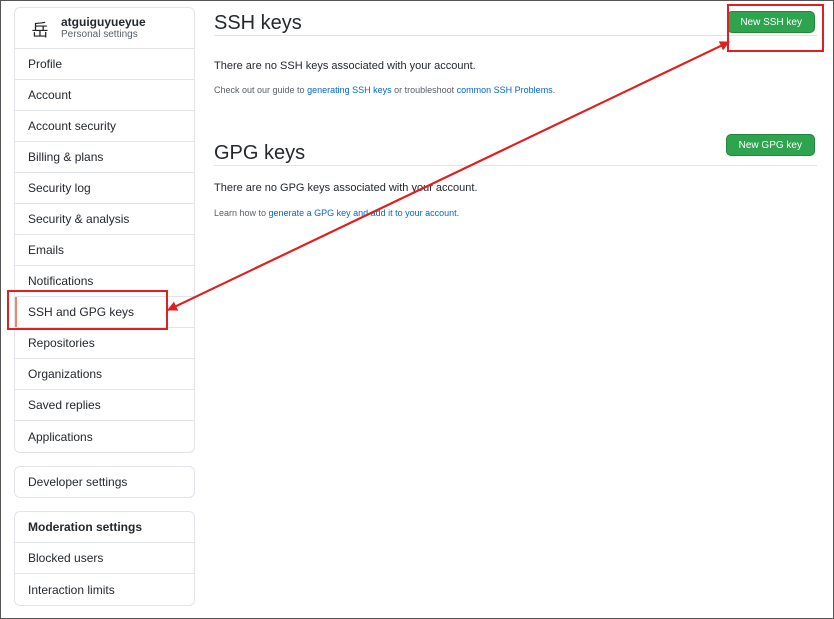 The width and height of the screenshot is (834, 619). What do you see at coordinates (241, 213) in the screenshot?
I see `gpg-hint-text-1: Learn how to` at bounding box center [241, 213].